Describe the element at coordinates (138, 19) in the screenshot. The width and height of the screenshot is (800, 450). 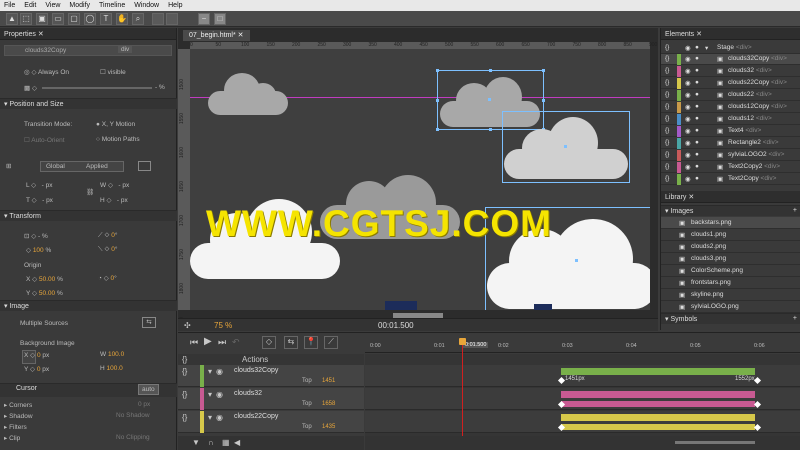
I see `zoom-tool-icon: ⌕` at that location.